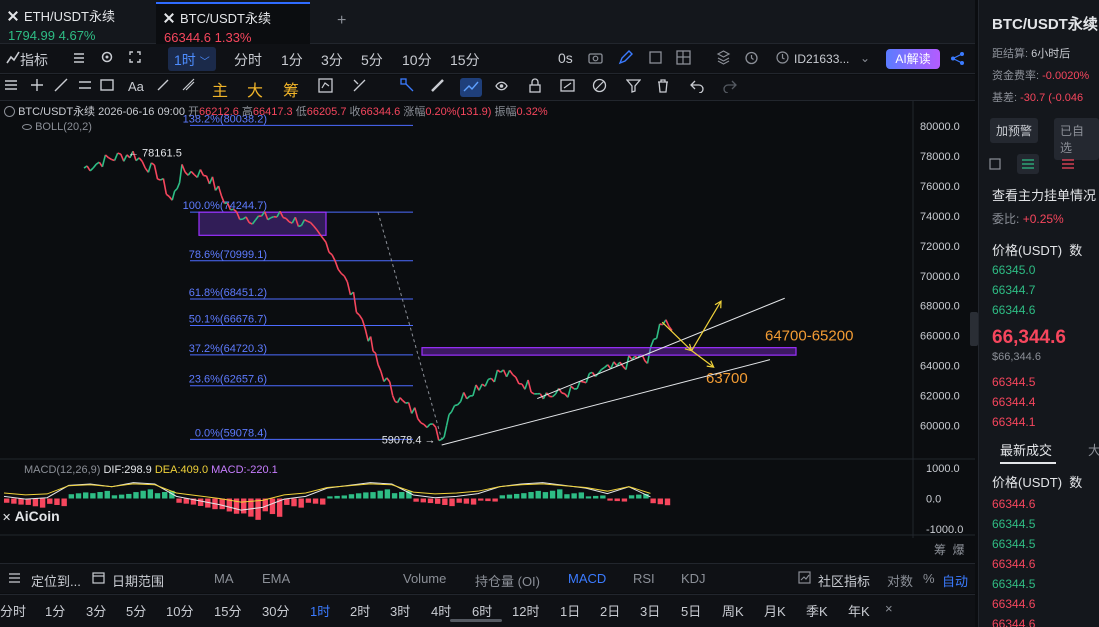 The width and height of the screenshot is (1099, 627). What do you see at coordinates (859, 610) in the screenshot?
I see `timeframe-option: 年K` at bounding box center [859, 610].